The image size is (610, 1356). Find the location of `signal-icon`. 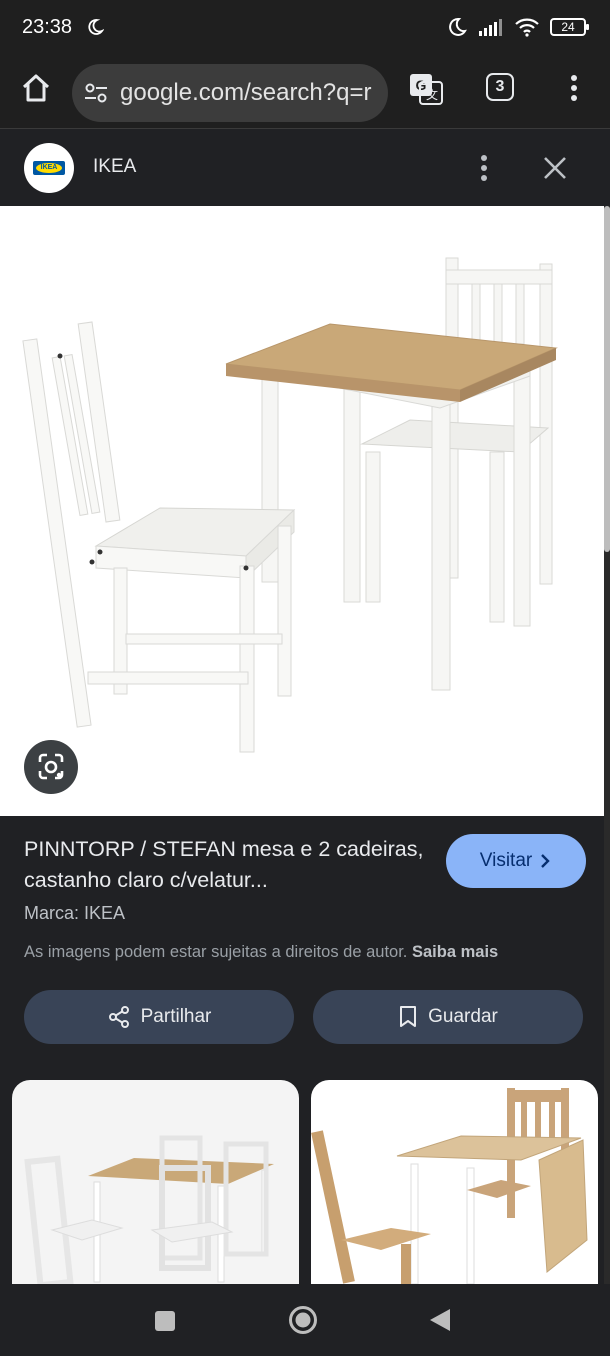

signal-icon is located at coordinates (490, 27).